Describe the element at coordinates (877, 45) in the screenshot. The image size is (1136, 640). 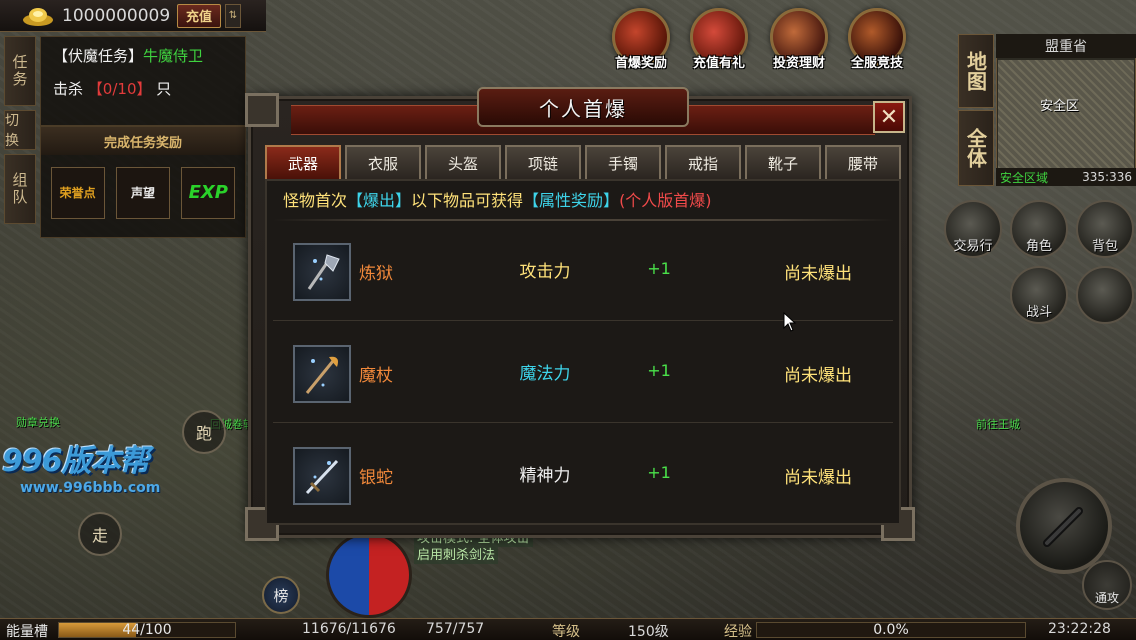
I see `server-competition-button: 全服竞技` at that location.